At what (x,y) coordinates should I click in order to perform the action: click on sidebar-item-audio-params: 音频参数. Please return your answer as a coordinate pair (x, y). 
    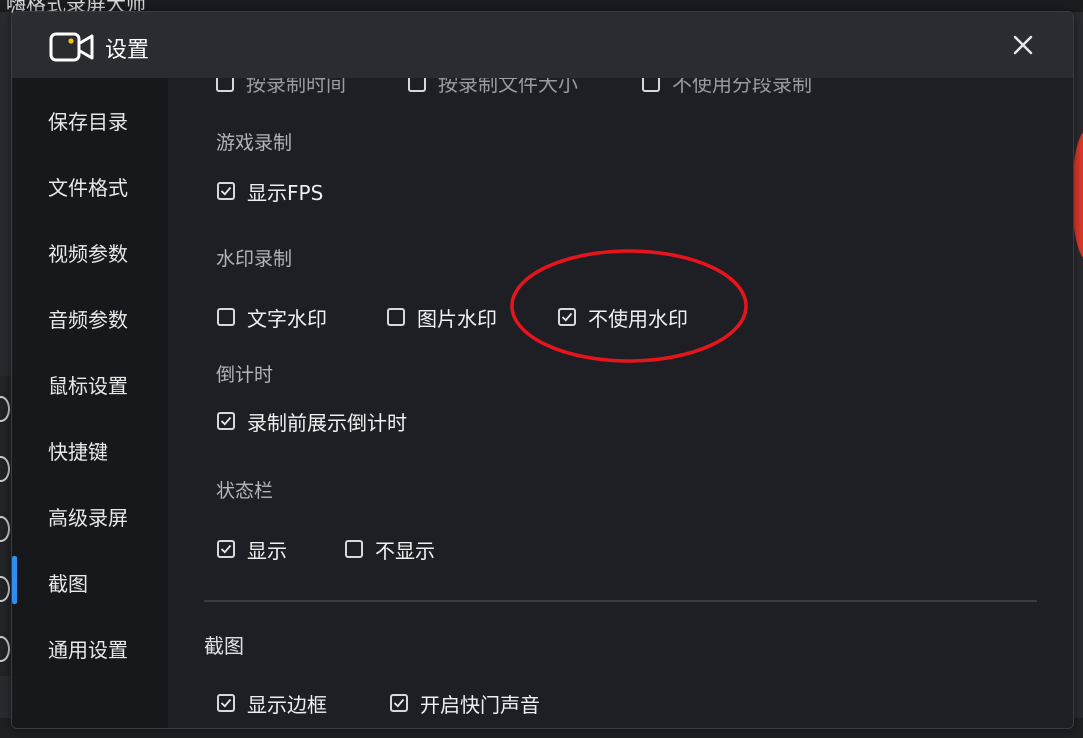
    Looking at the image, I should click on (88, 318).